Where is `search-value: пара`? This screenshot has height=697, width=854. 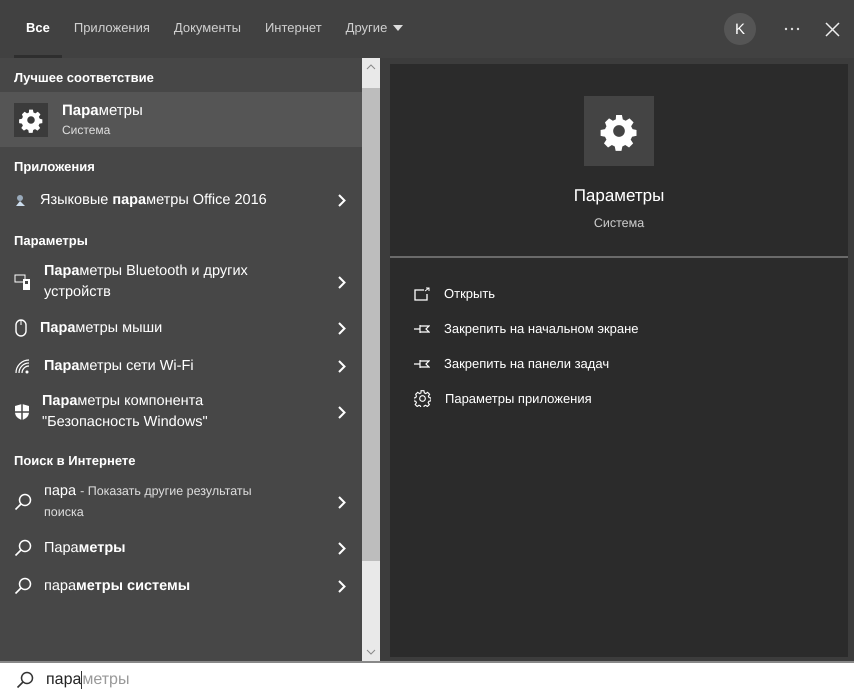
search-value: пара is located at coordinates (64, 680).